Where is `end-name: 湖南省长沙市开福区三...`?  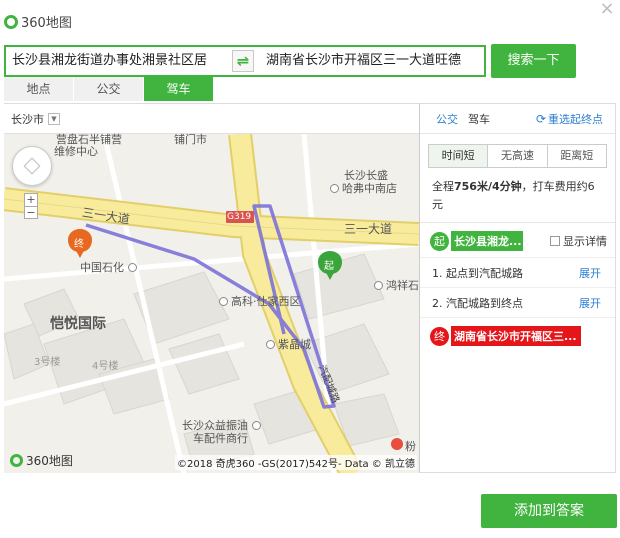 end-name: 湖南省长沙市开福区三... is located at coordinates (516, 336).